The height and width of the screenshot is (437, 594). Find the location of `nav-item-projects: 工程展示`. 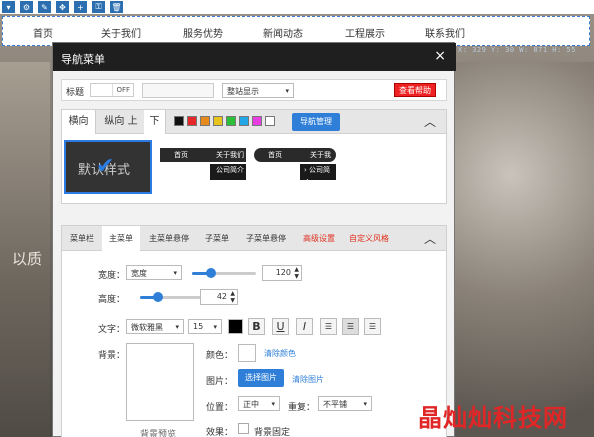

nav-item-projects: 工程展示 is located at coordinates (365, 32).